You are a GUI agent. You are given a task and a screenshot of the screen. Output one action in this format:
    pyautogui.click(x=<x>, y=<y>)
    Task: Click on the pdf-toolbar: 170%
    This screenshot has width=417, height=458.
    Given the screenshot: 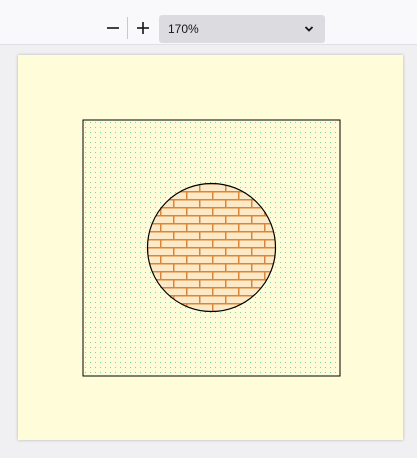 What is the action you would take?
    pyautogui.click(x=208, y=22)
    